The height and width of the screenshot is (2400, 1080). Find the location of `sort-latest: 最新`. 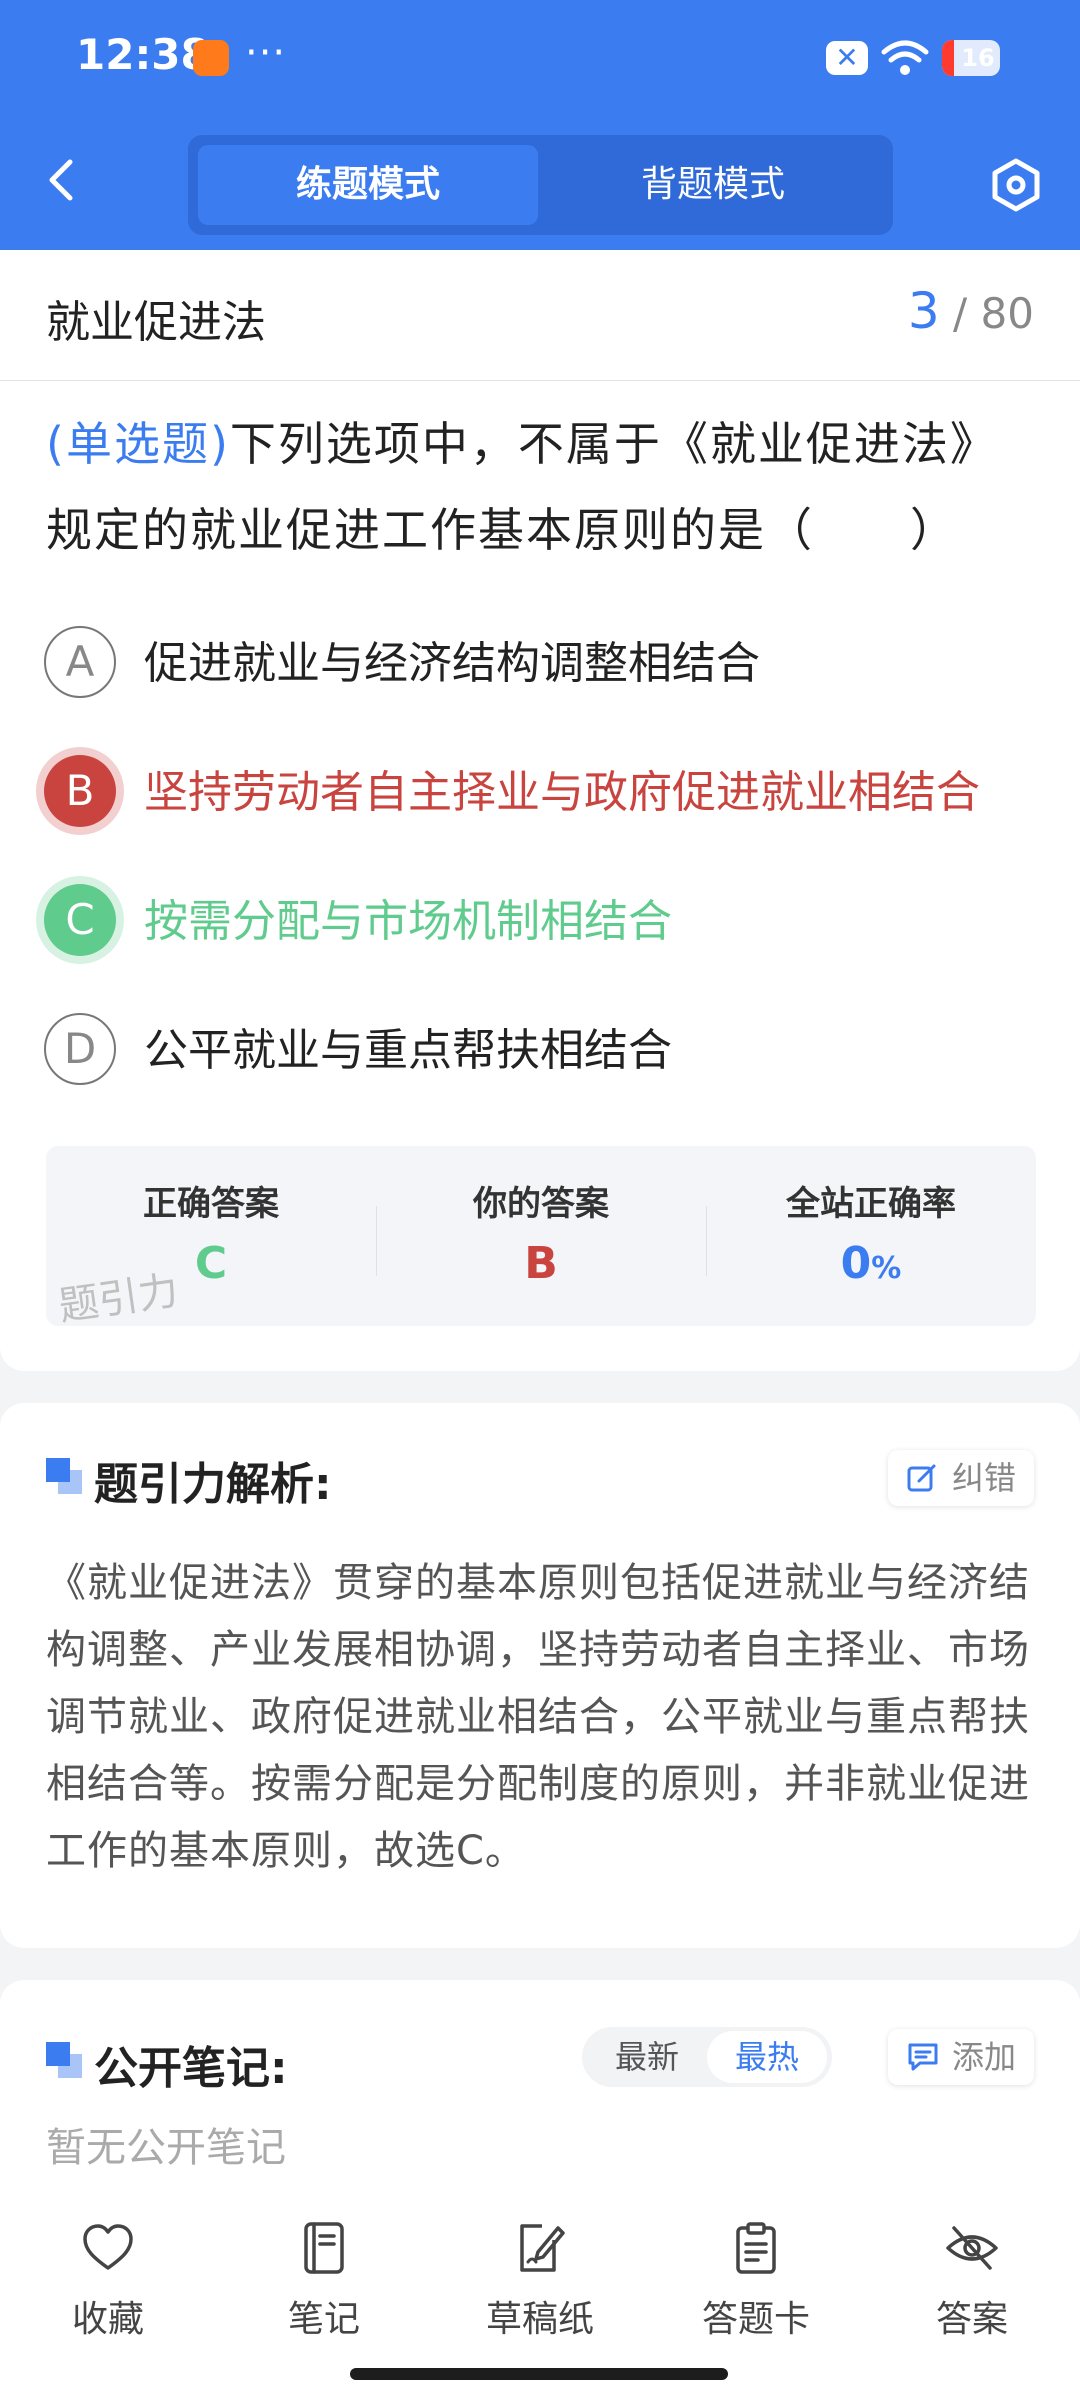

sort-latest: 最新 is located at coordinates (647, 2057).